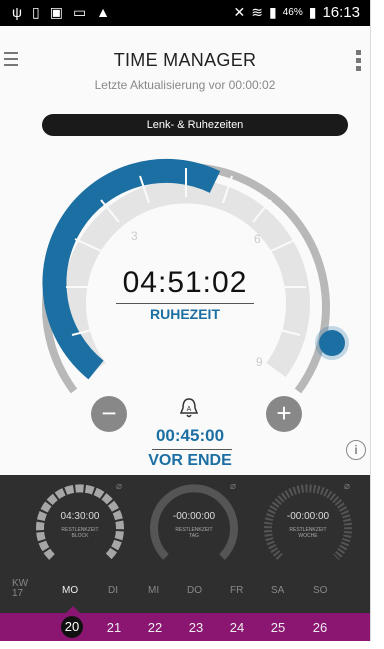  I want to click on date-26: 26, so click(320, 627).